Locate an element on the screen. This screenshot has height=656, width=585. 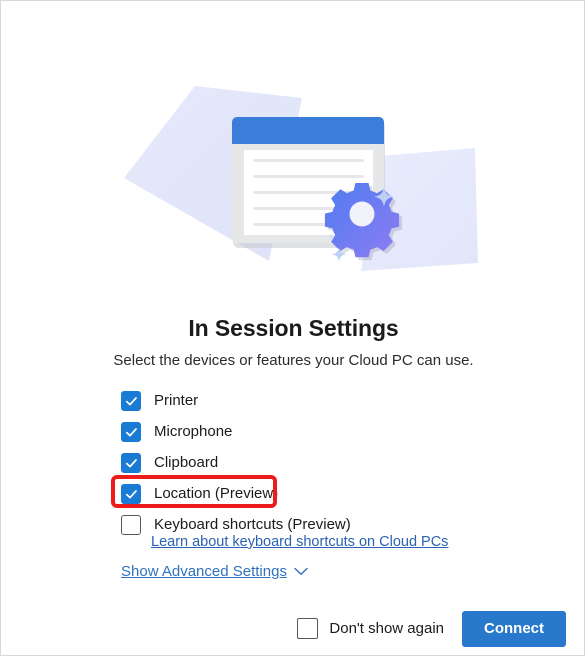
option-row-printer: Printer is located at coordinates (321, 401).